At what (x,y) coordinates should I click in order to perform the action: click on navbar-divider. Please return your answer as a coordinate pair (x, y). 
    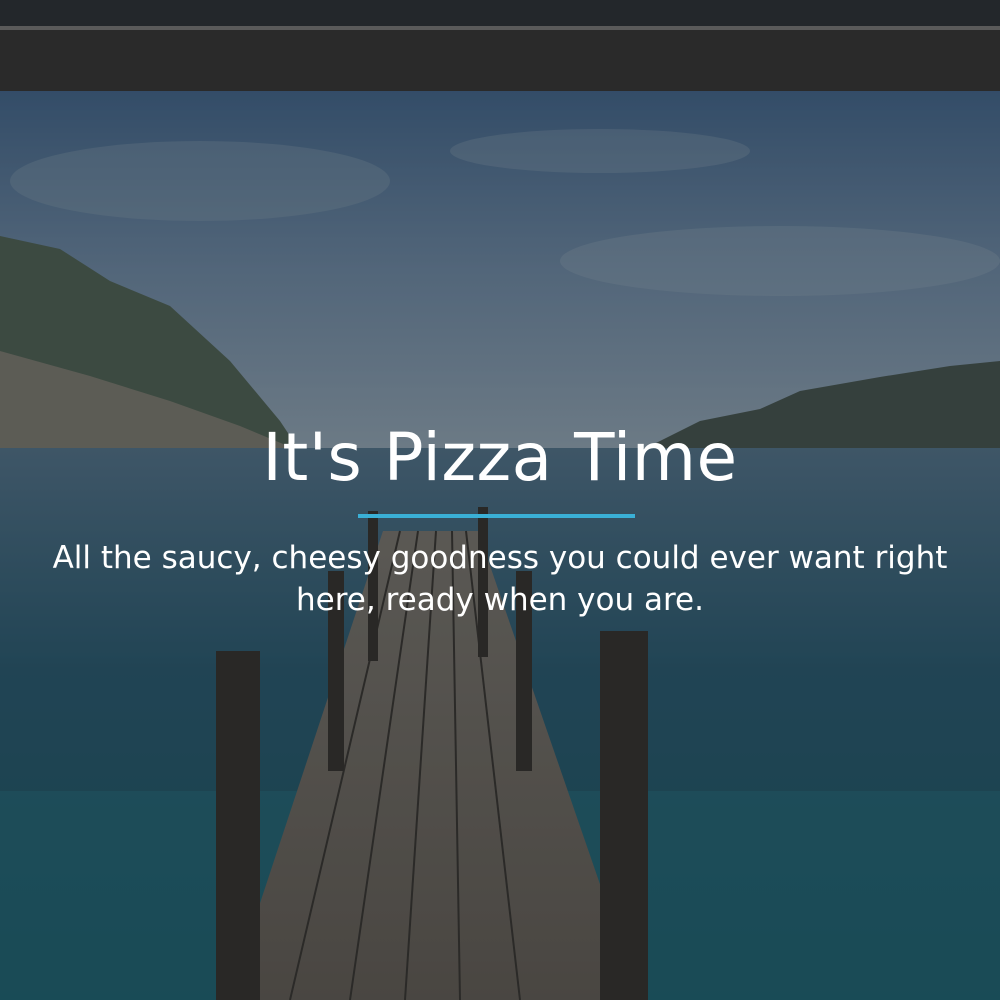
    Looking at the image, I should click on (500, 28).